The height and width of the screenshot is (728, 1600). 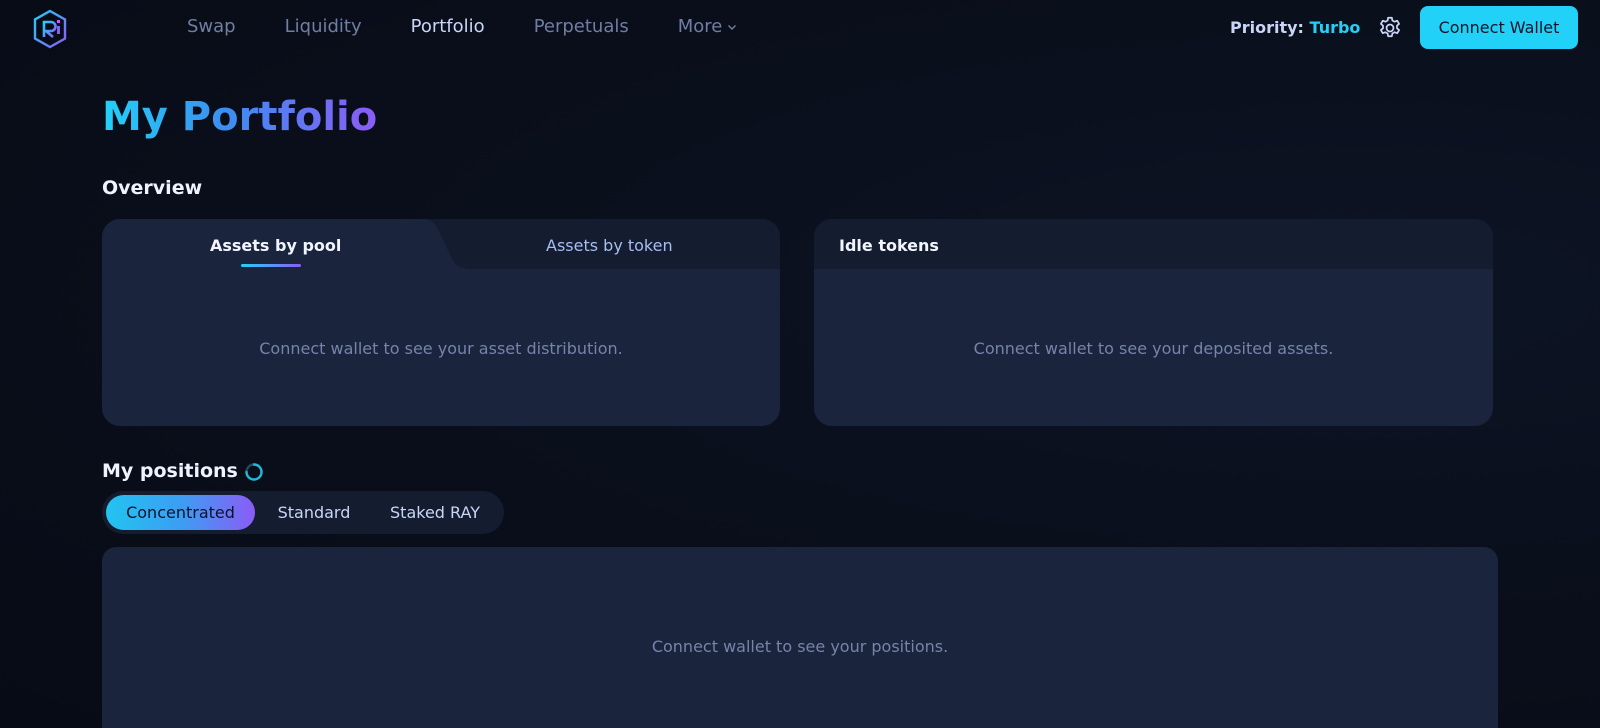 What do you see at coordinates (435, 512) in the screenshot?
I see `tab-staked-ray: Staked RAY` at bounding box center [435, 512].